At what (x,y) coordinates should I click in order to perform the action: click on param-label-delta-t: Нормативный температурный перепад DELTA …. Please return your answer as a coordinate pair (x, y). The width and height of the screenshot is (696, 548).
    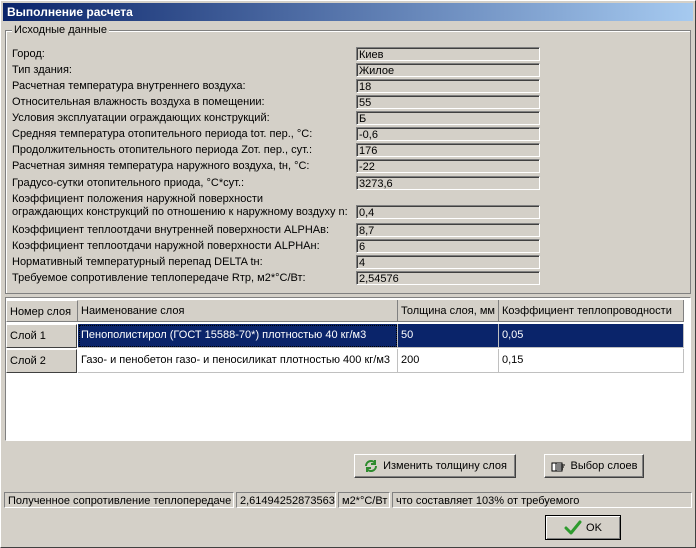
    Looking at the image, I should click on (137, 262).